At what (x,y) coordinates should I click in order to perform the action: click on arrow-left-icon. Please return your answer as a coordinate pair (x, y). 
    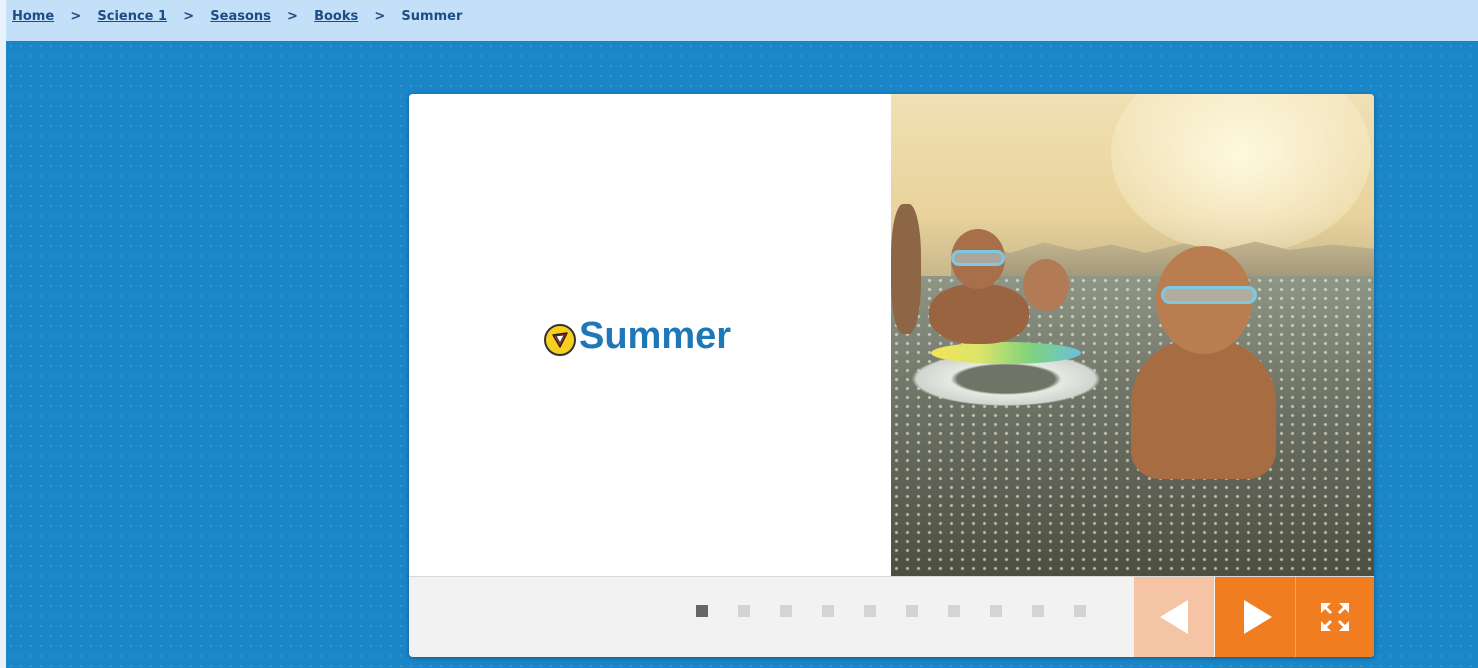
    Looking at the image, I should click on (1174, 617).